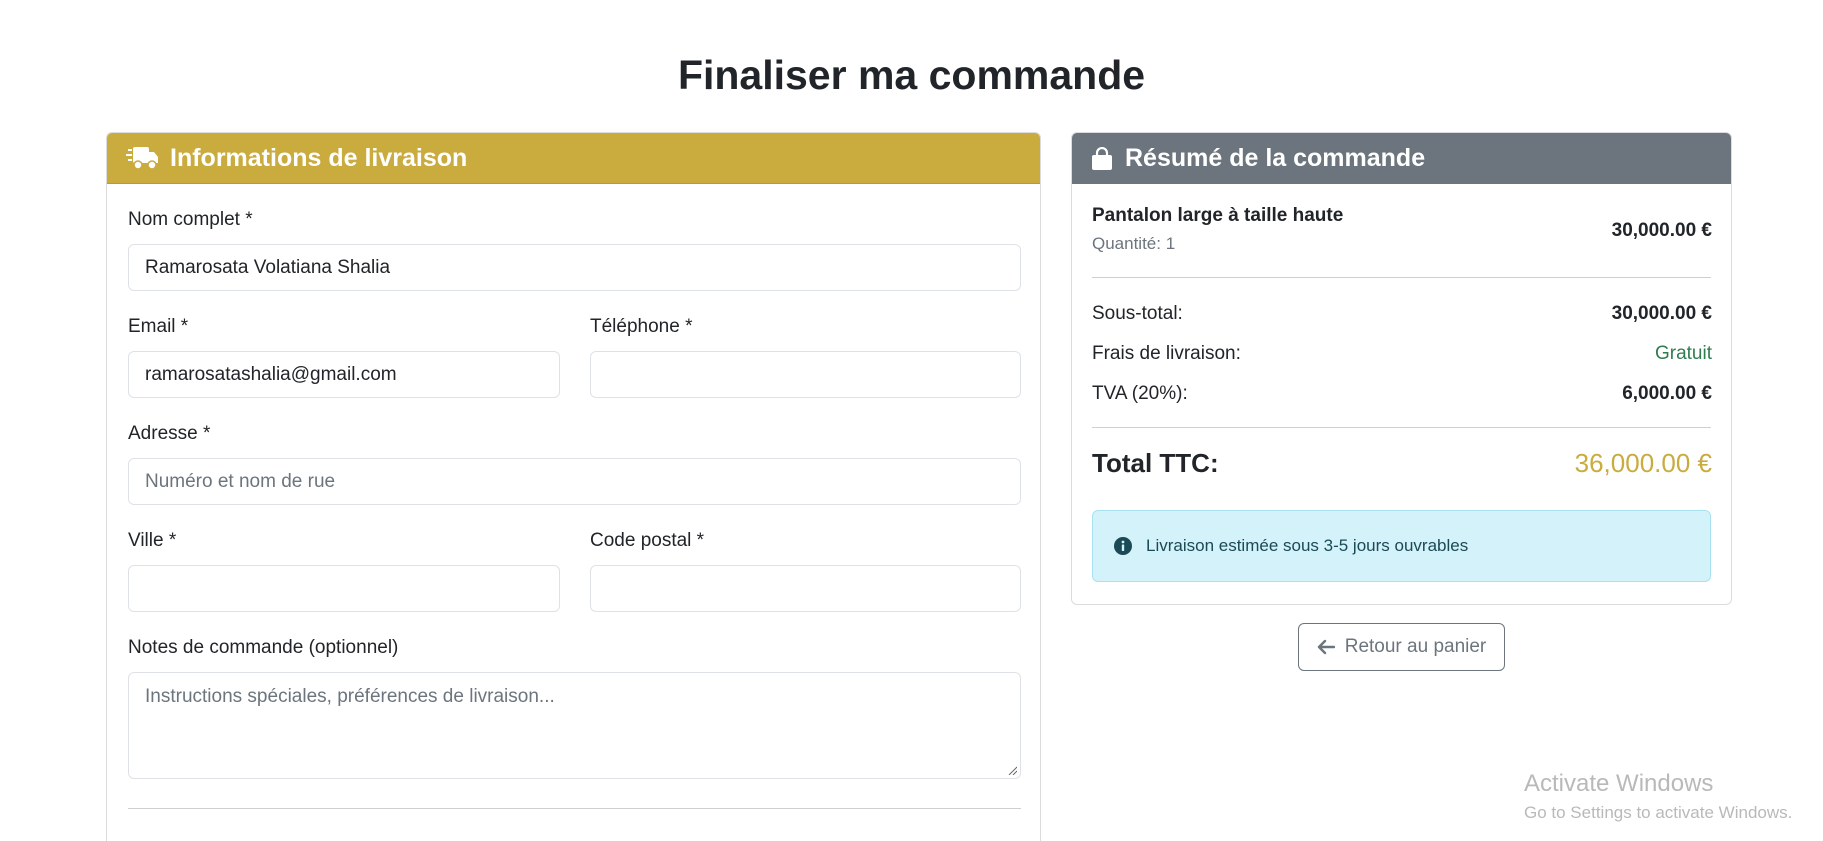 The image size is (1823, 841). I want to click on phone-input, so click(805, 374).